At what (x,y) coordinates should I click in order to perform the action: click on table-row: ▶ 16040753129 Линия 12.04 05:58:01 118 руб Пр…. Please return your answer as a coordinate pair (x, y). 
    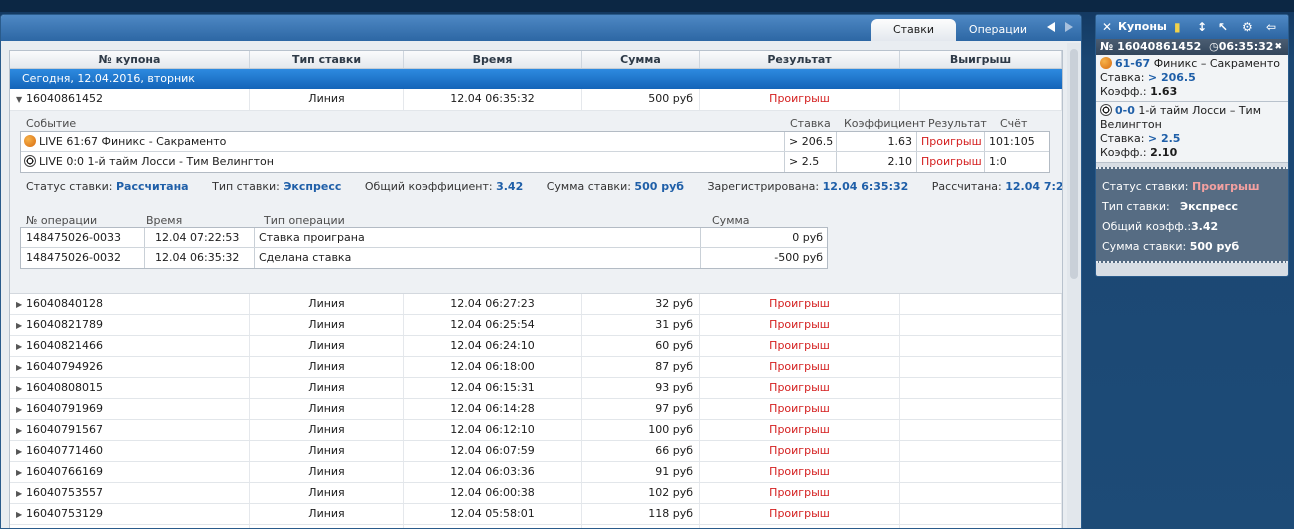
    Looking at the image, I should click on (536, 514).